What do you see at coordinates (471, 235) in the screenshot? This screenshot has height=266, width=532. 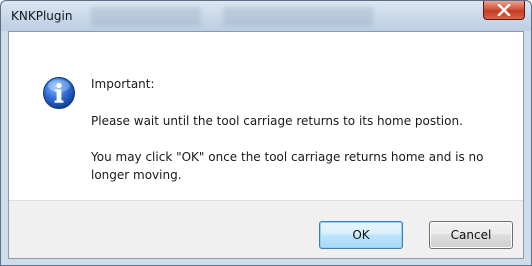 I see `cancel-button: Cancel` at bounding box center [471, 235].